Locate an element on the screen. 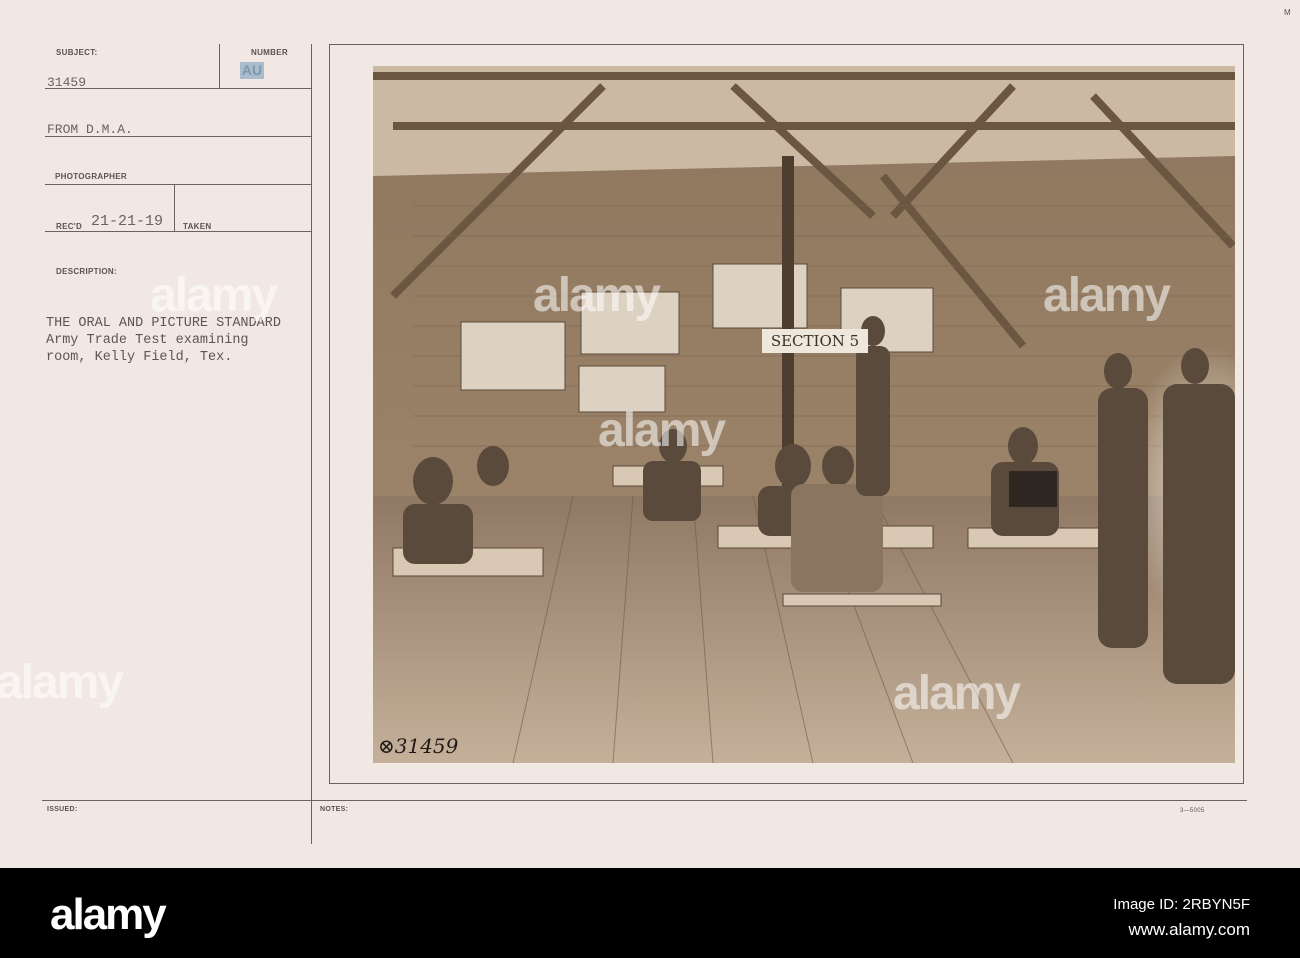 This screenshot has height=958, width=1300. issued-label: ISSUED: is located at coordinates (62, 809).